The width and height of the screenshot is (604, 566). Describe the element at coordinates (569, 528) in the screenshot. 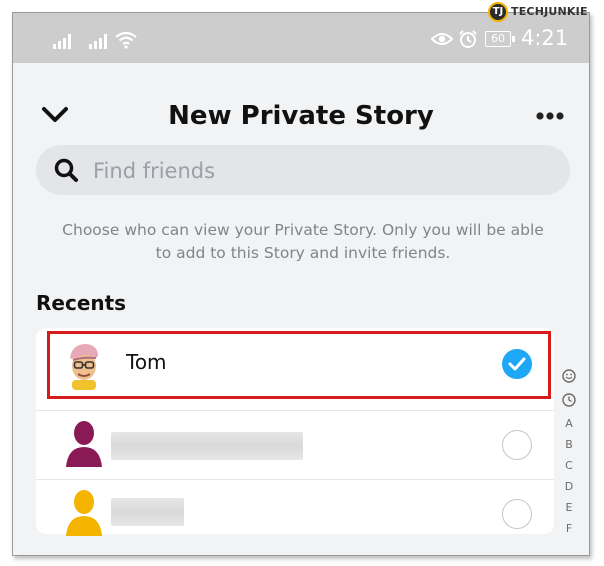

I see `index-letter: F` at that location.